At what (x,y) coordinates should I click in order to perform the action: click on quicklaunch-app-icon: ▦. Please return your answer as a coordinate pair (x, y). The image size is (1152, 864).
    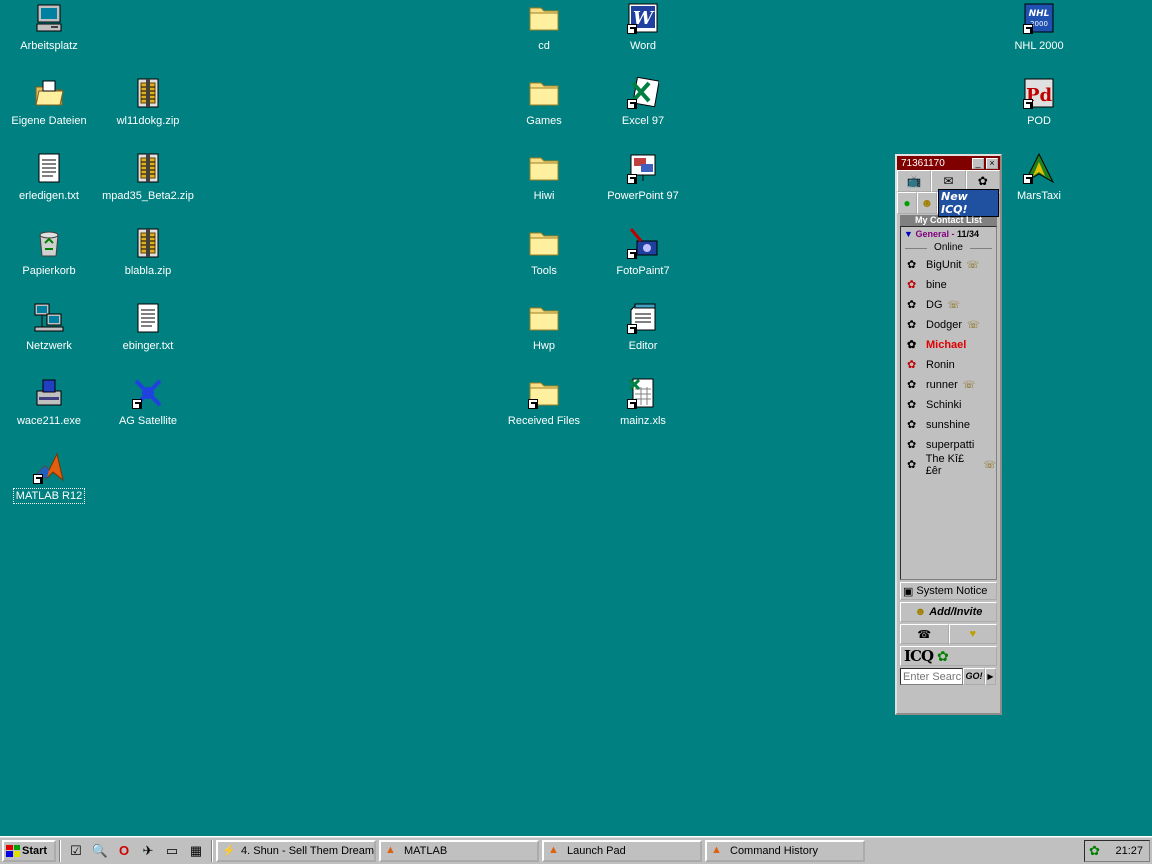
    Looking at the image, I should click on (196, 851).